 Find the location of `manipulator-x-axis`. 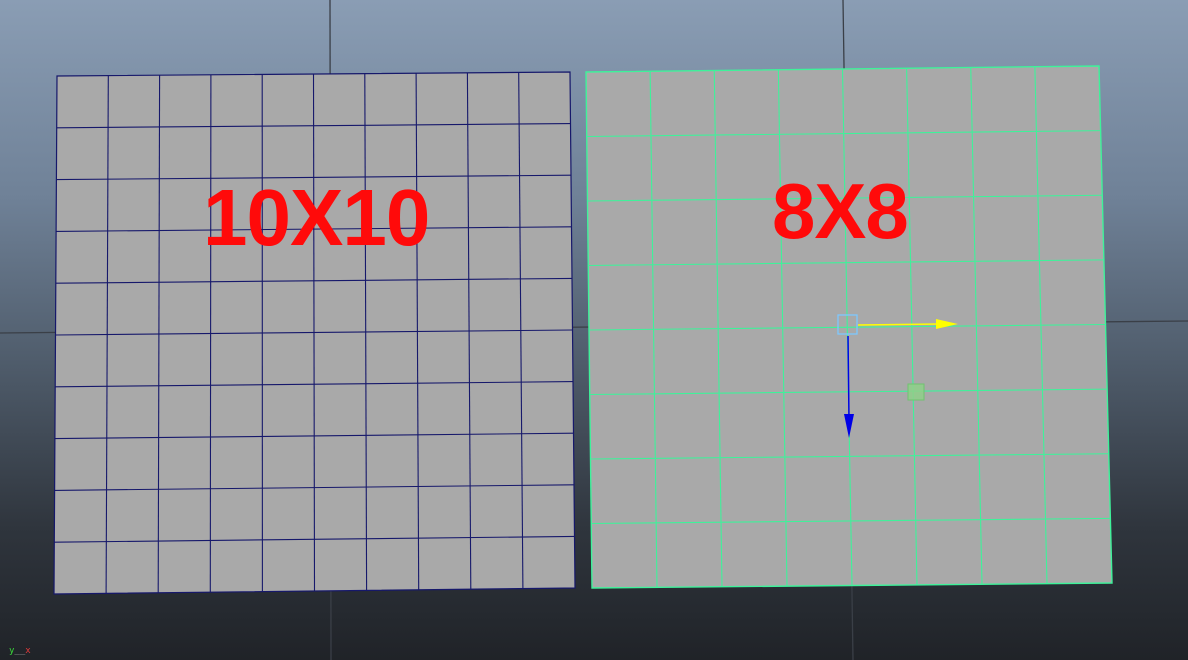

manipulator-x-axis is located at coordinates (899, 324).